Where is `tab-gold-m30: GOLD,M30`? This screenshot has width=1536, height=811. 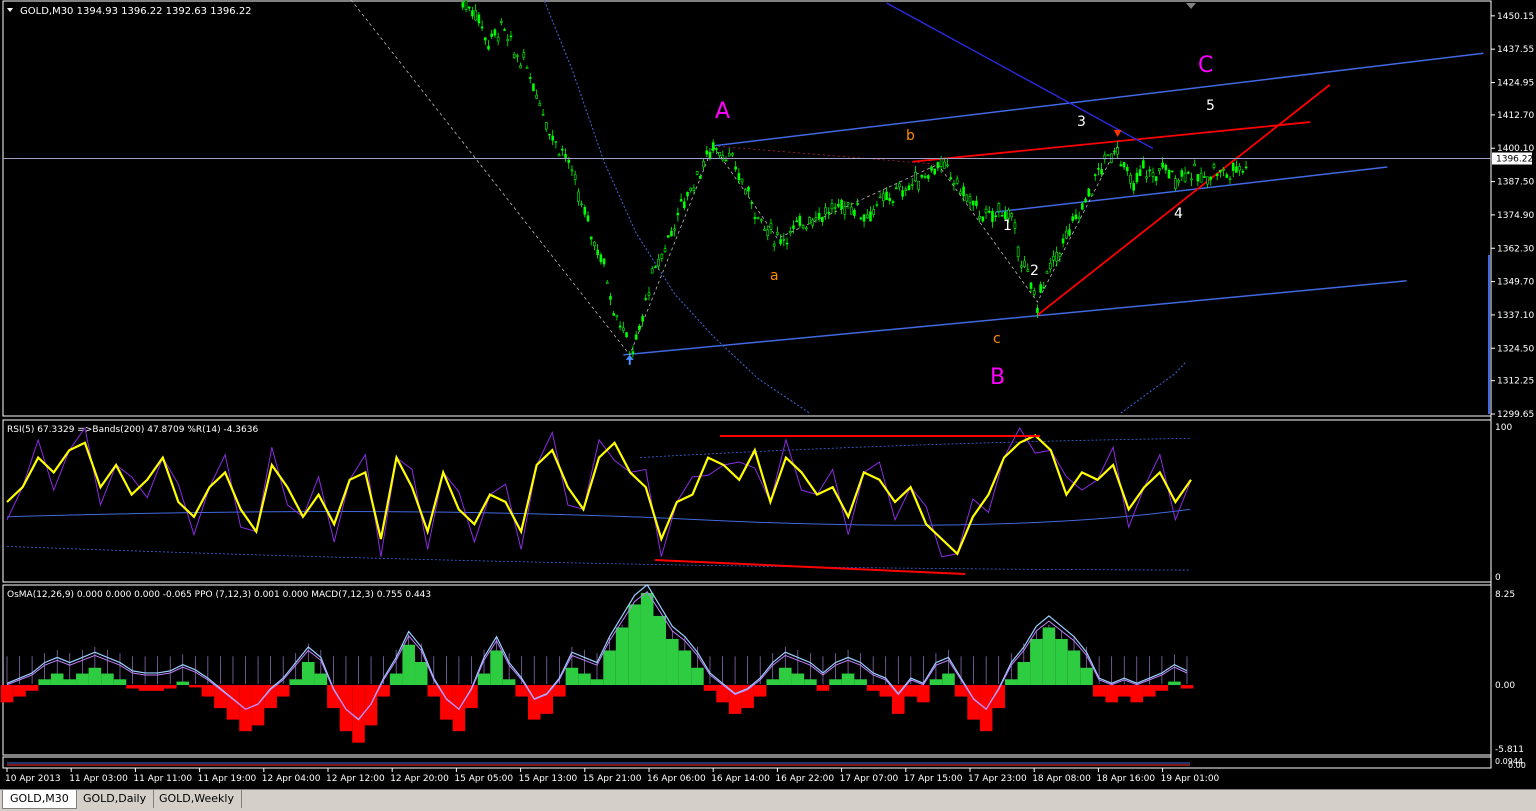 tab-gold-m30: GOLD,M30 is located at coordinates (39, 799).